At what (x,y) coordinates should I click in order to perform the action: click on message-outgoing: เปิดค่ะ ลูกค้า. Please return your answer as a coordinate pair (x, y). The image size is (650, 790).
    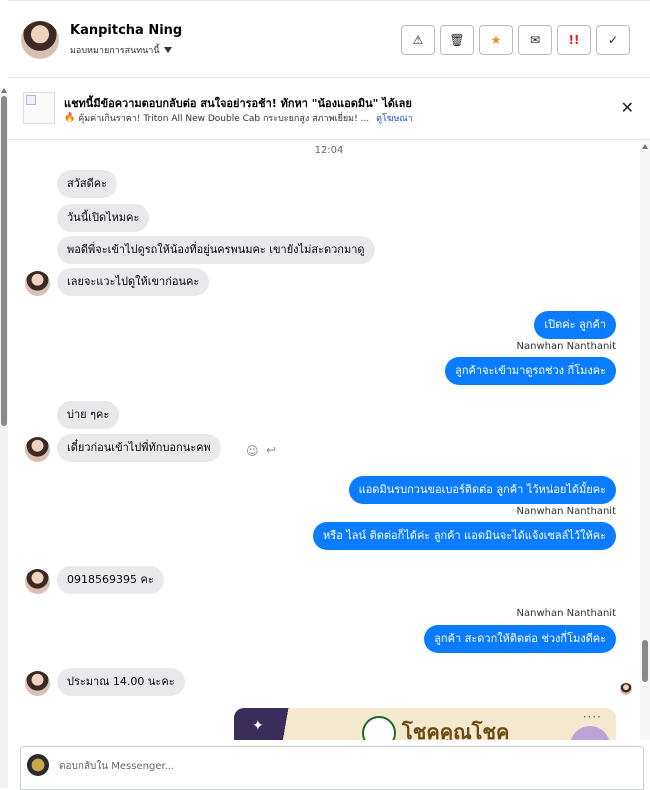
    Looking at the image, I should click on (575, 325).